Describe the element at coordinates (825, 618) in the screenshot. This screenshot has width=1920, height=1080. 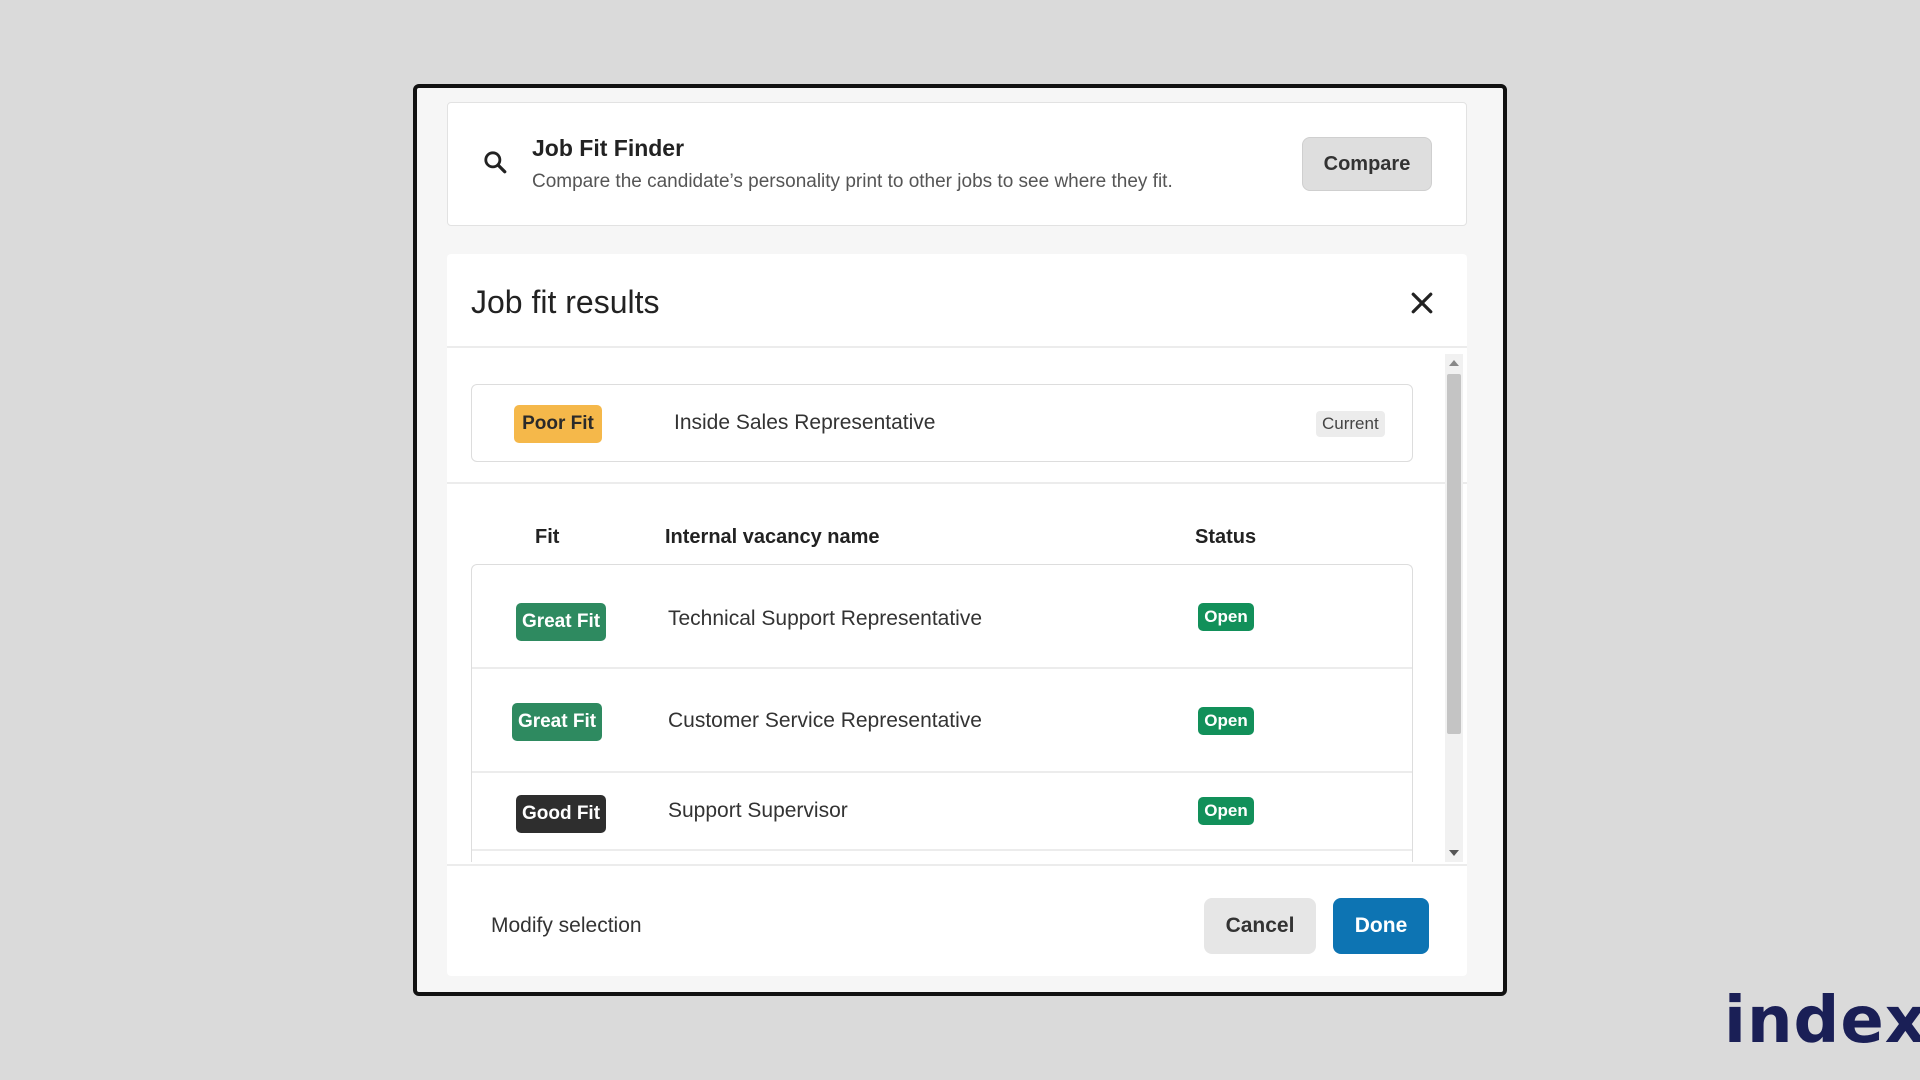
I see `vacancy-name: Technical Support Representative` at that location.